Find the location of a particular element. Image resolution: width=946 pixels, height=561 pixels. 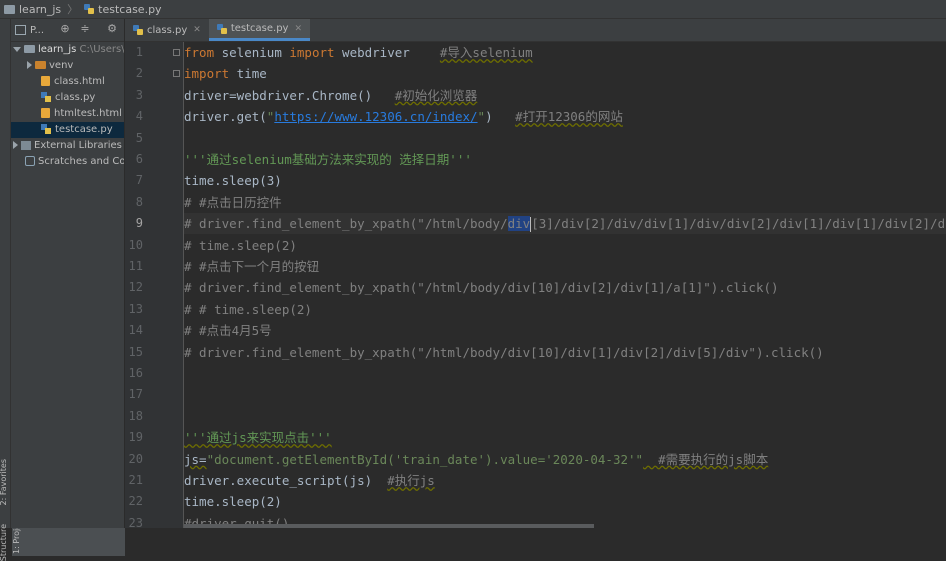

code-line: '''通过selenium基础方法来实现的 选择日期''' is located at coordinates (328, 159).